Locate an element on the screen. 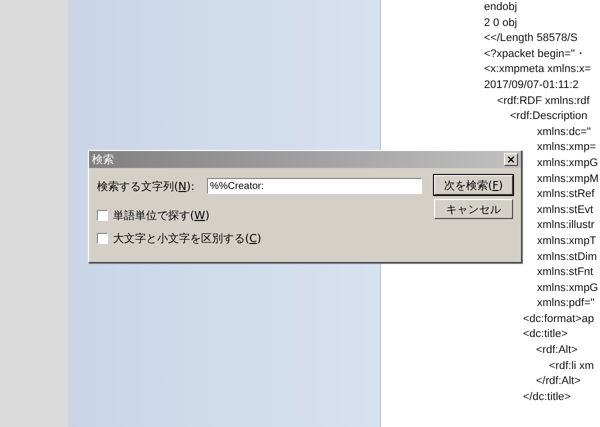 The width and height of the screenshot is (600, 427). code-line: <rdf:Description is located at coordinates (549, 116).